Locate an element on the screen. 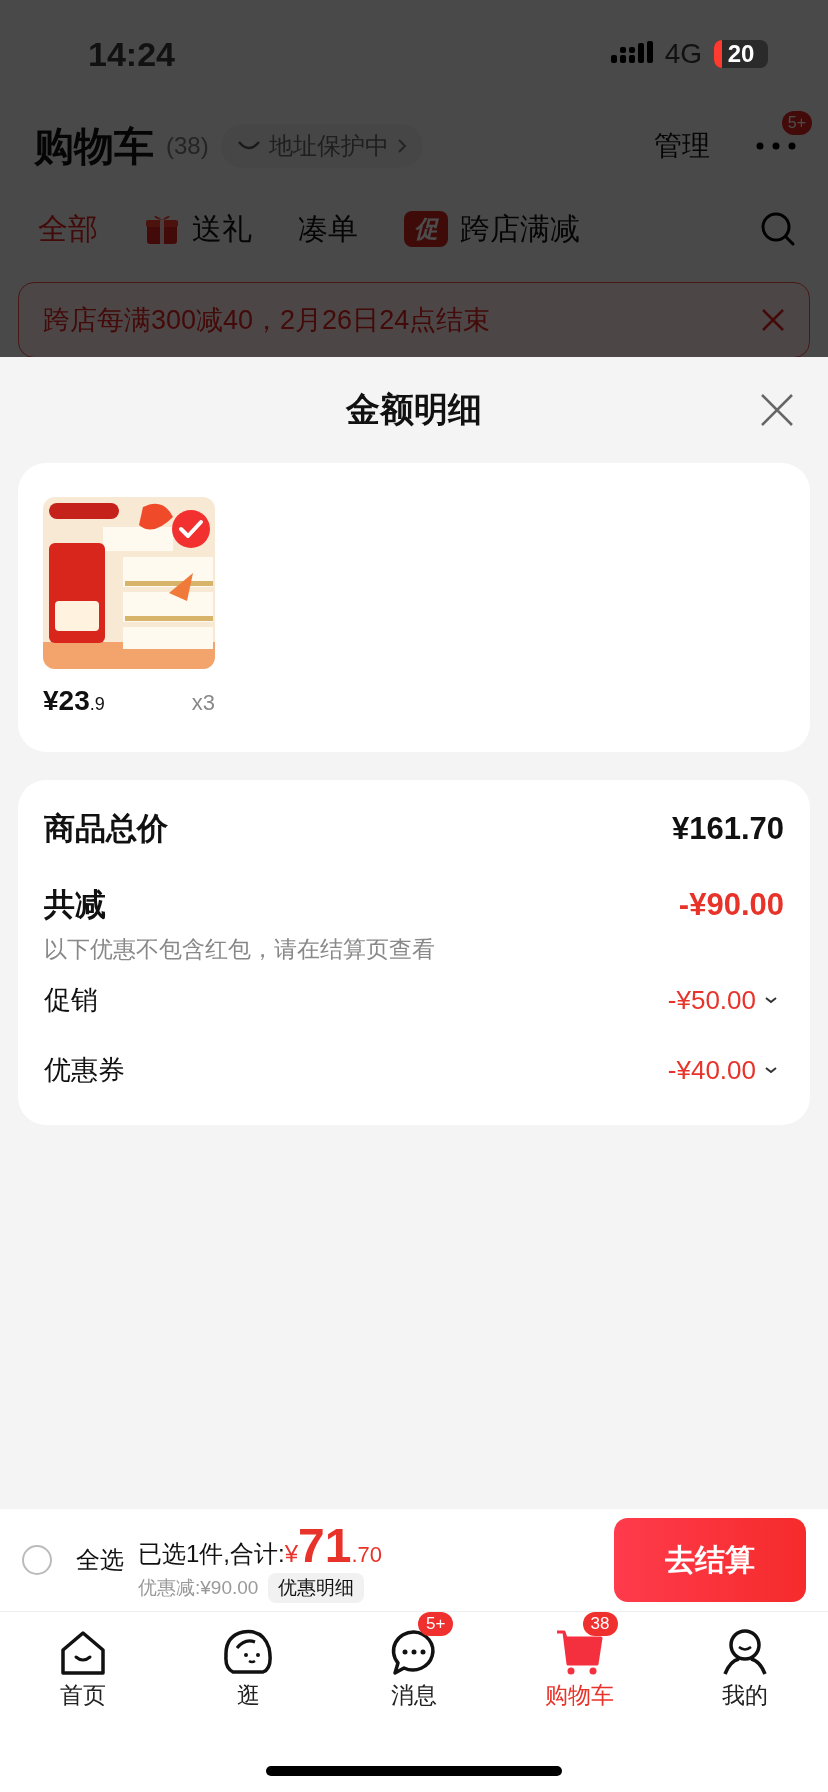  manage-button: 管理 is located at coordinates (682, 146).